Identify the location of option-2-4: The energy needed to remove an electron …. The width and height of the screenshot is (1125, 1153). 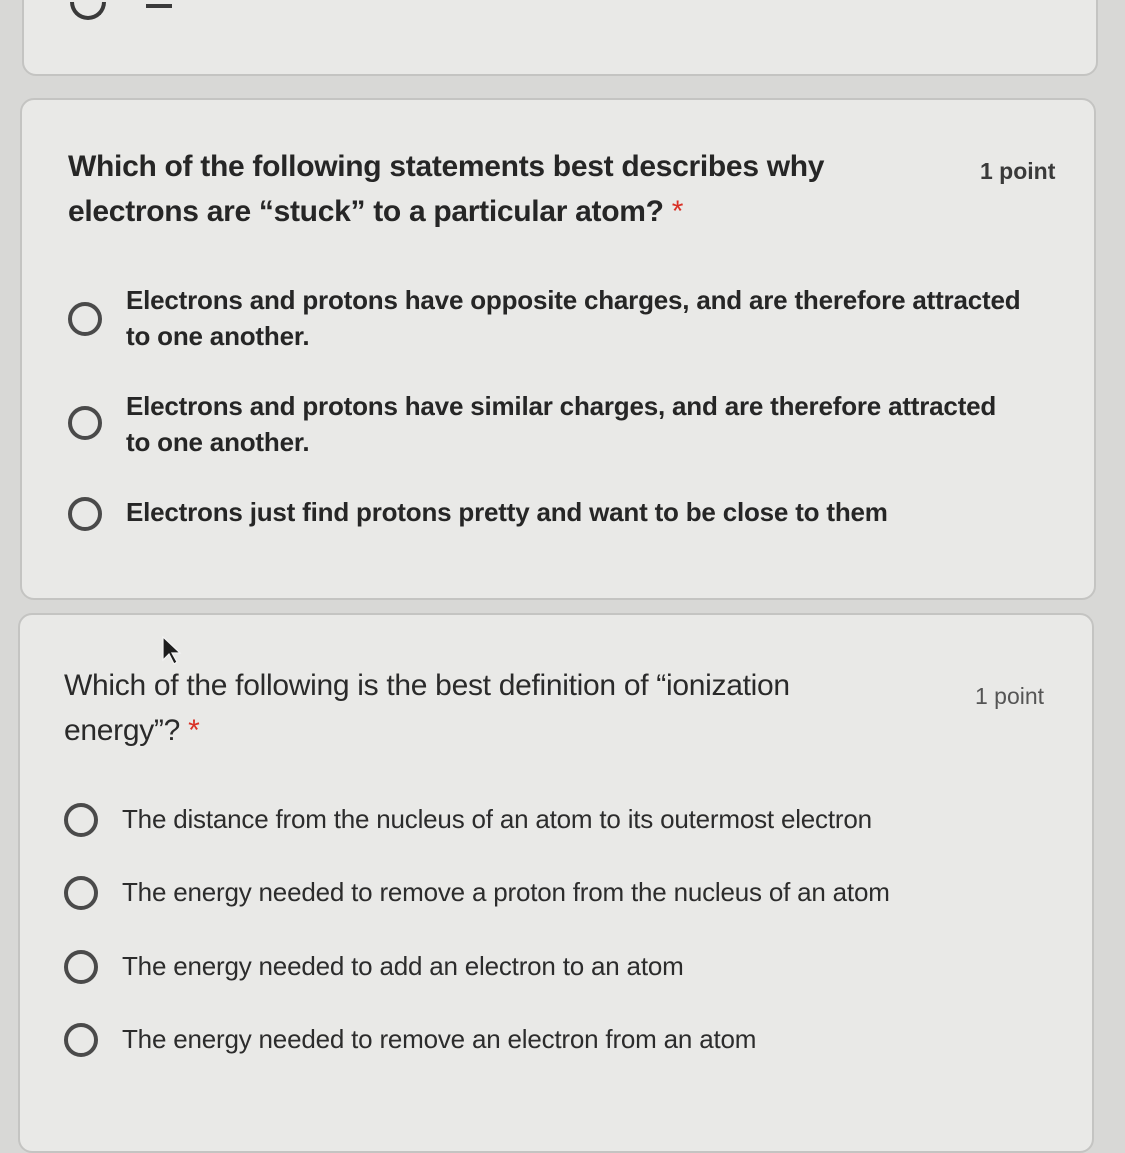
(554, 1041).